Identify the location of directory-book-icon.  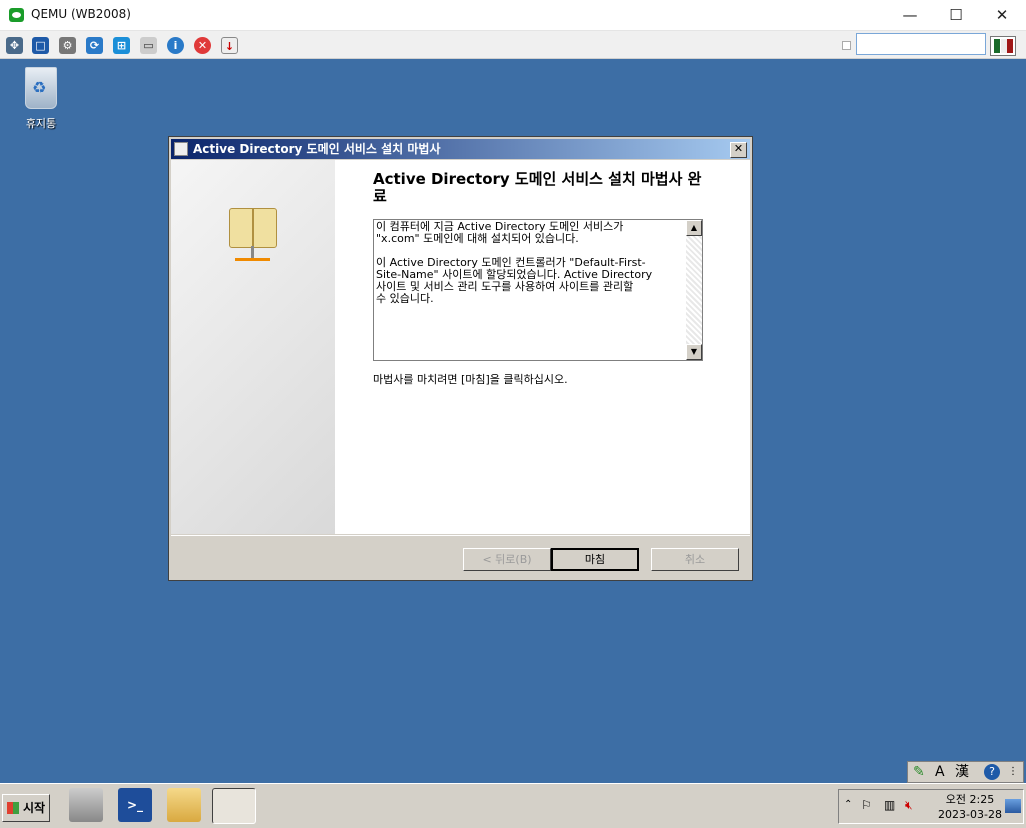
(253, 228).